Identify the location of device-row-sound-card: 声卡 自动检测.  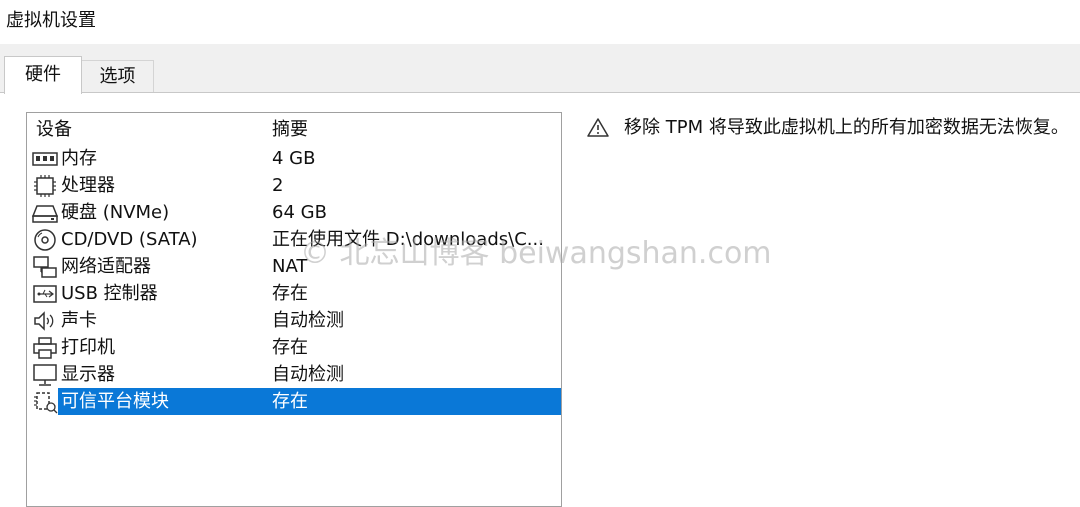
(294, 320).